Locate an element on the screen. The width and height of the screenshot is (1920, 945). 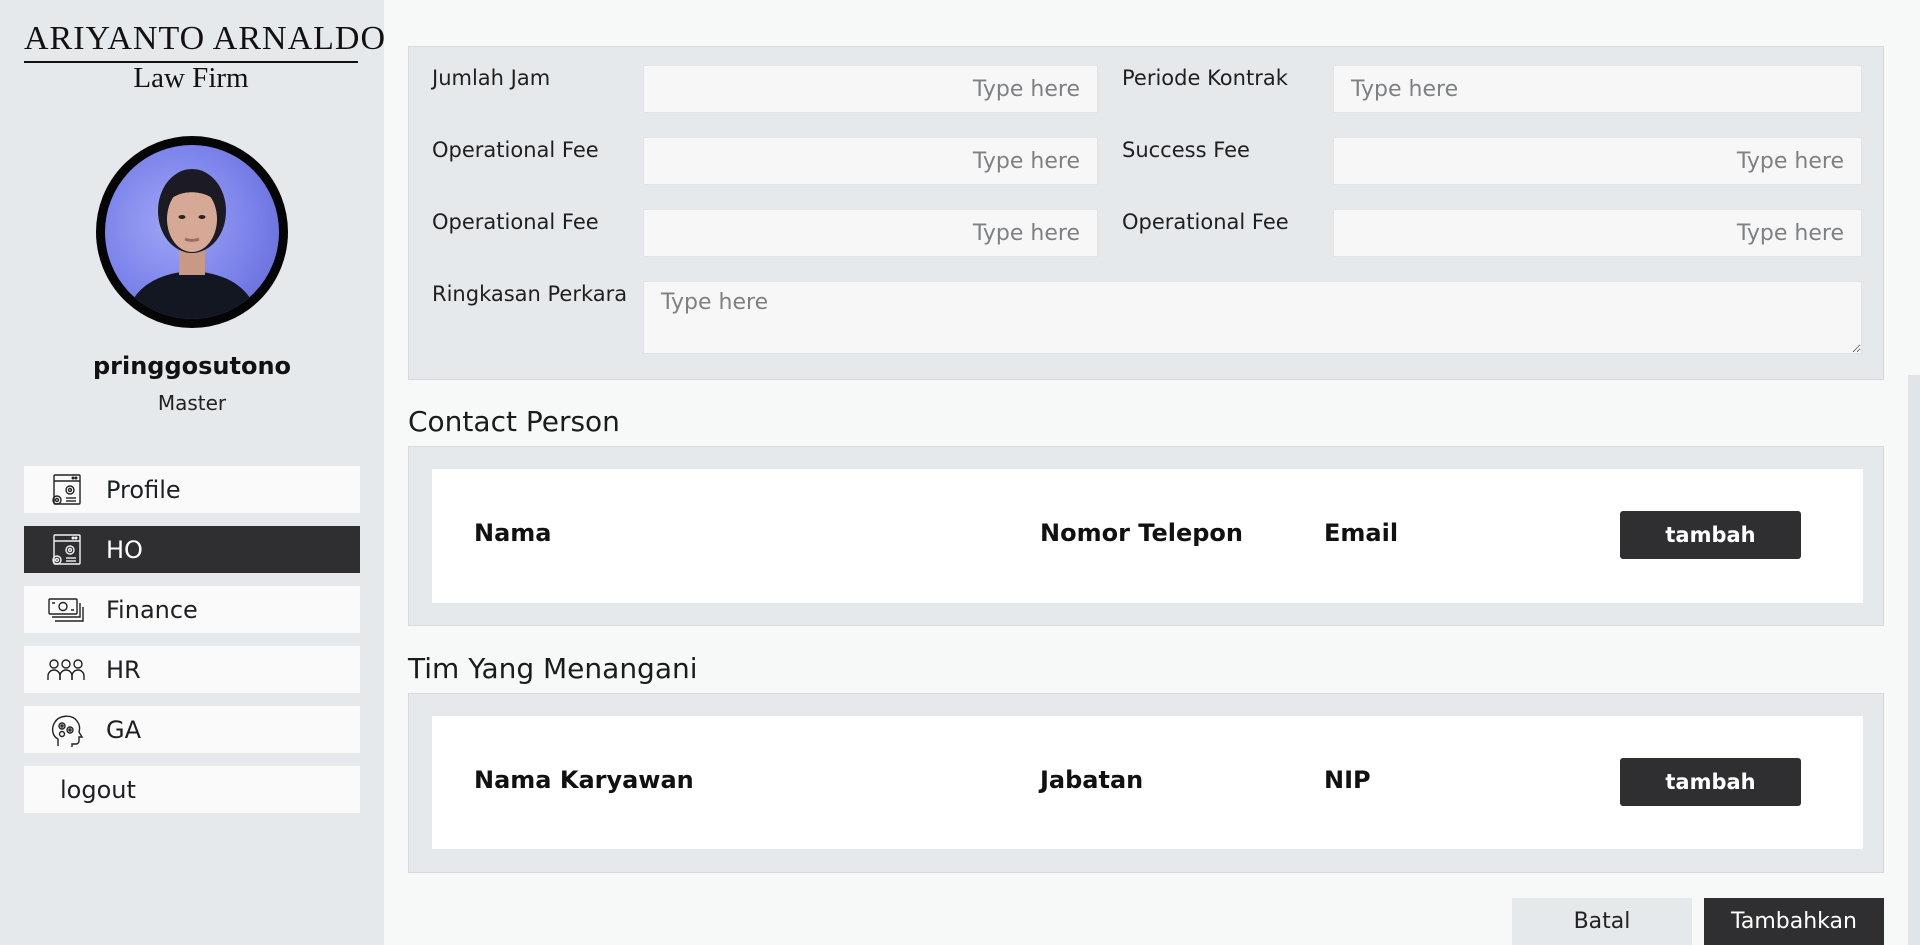
team-title: Tim Yang Menangani is located at coordinates (553, 668).